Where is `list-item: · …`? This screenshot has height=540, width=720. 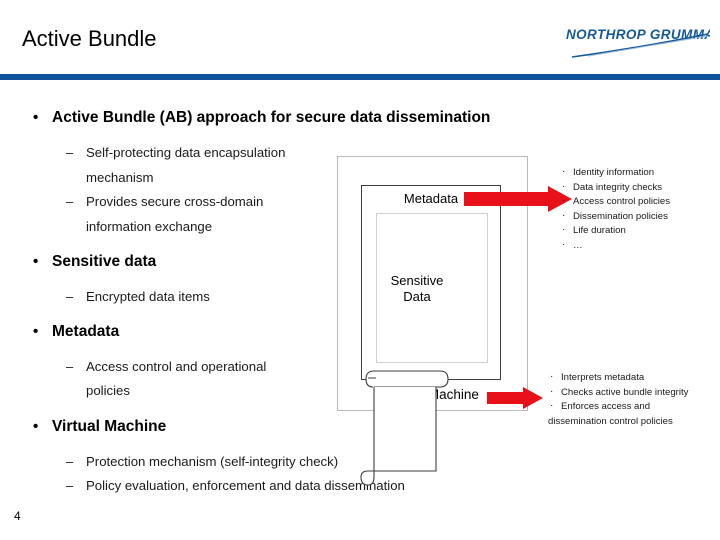
list-item: · … is located at coordinates (640, 246).